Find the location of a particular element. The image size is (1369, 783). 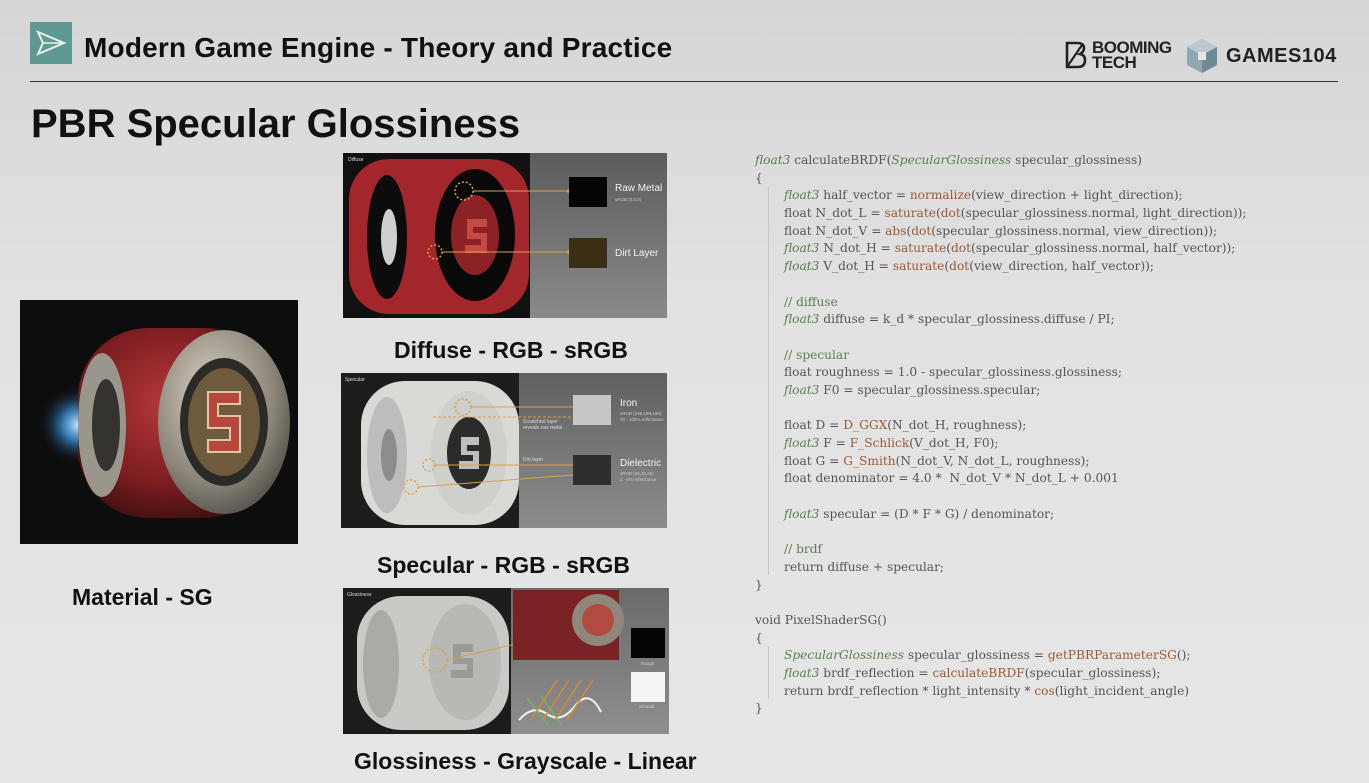

games104-logo: GAMES104 is located at coordinates (1261, 56).